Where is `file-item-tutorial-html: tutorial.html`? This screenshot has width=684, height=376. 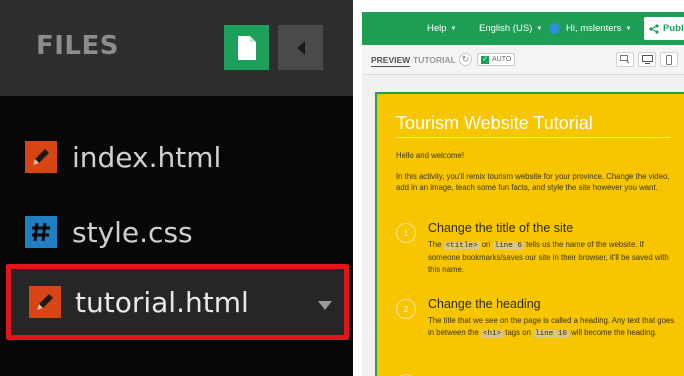 file-item-tutorial-html: tutorial.html is located at coordinates (177, 302).